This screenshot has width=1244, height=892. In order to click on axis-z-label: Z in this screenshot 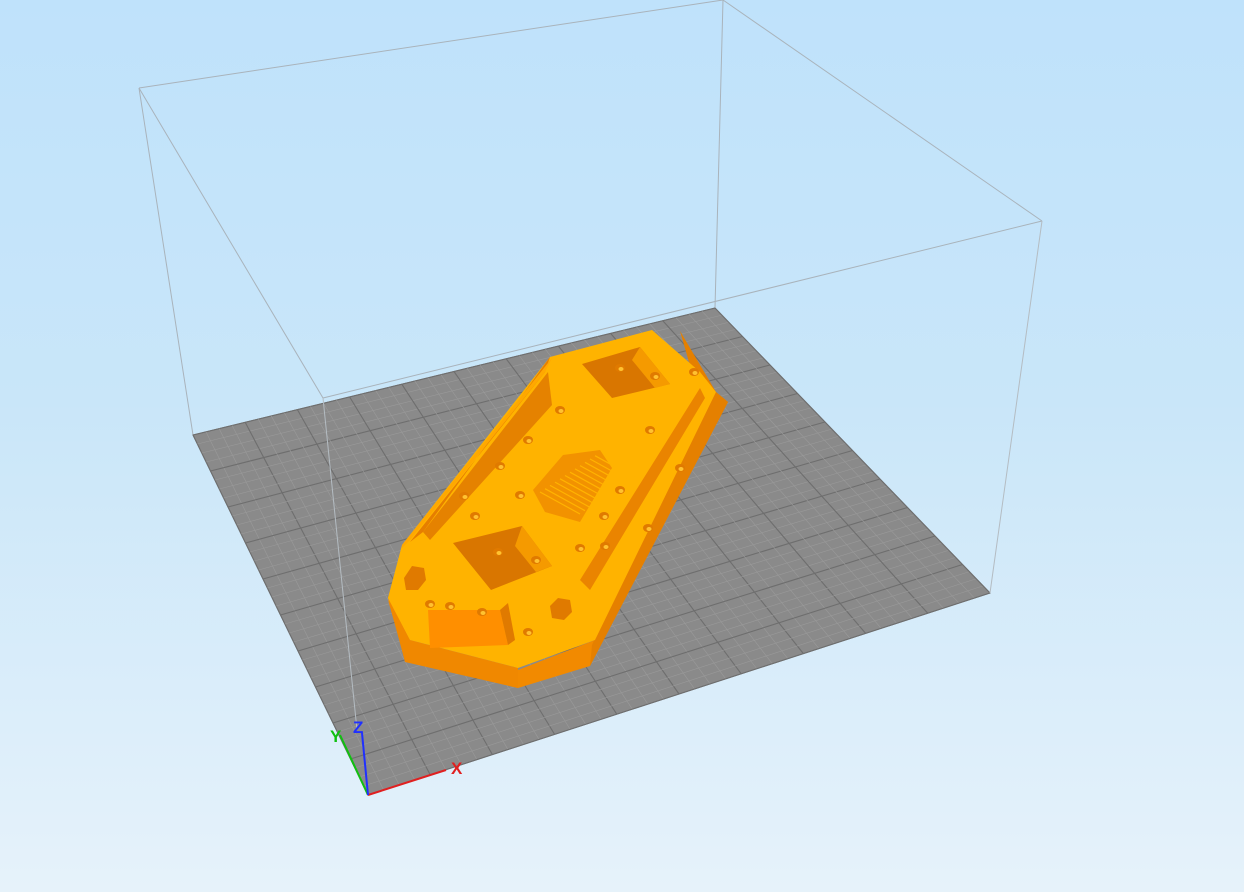, I will do `click(358, 727)`.